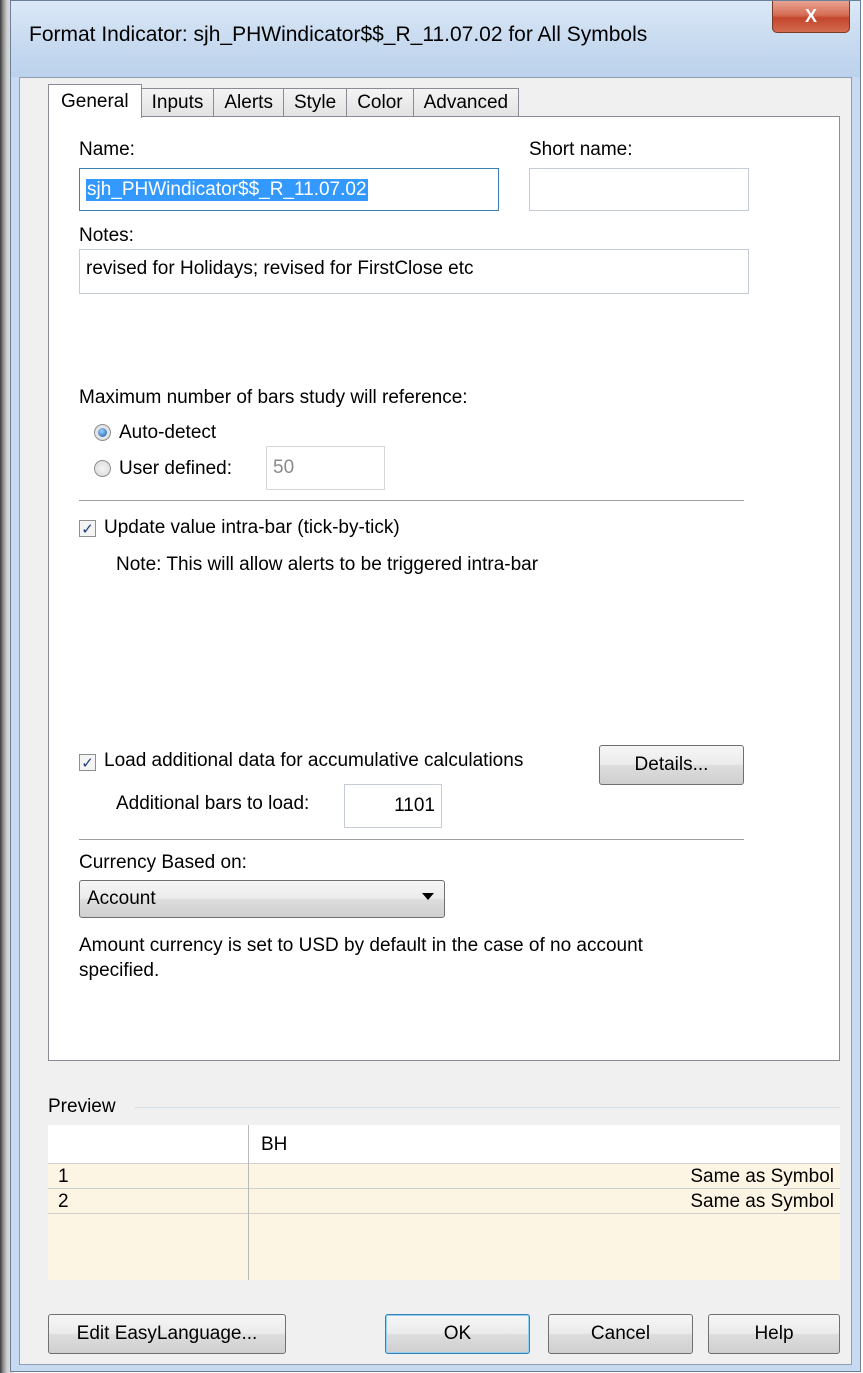 This screenshot has height=1373, width=863. I want to click on help-button: Help, so click(774, 1334).